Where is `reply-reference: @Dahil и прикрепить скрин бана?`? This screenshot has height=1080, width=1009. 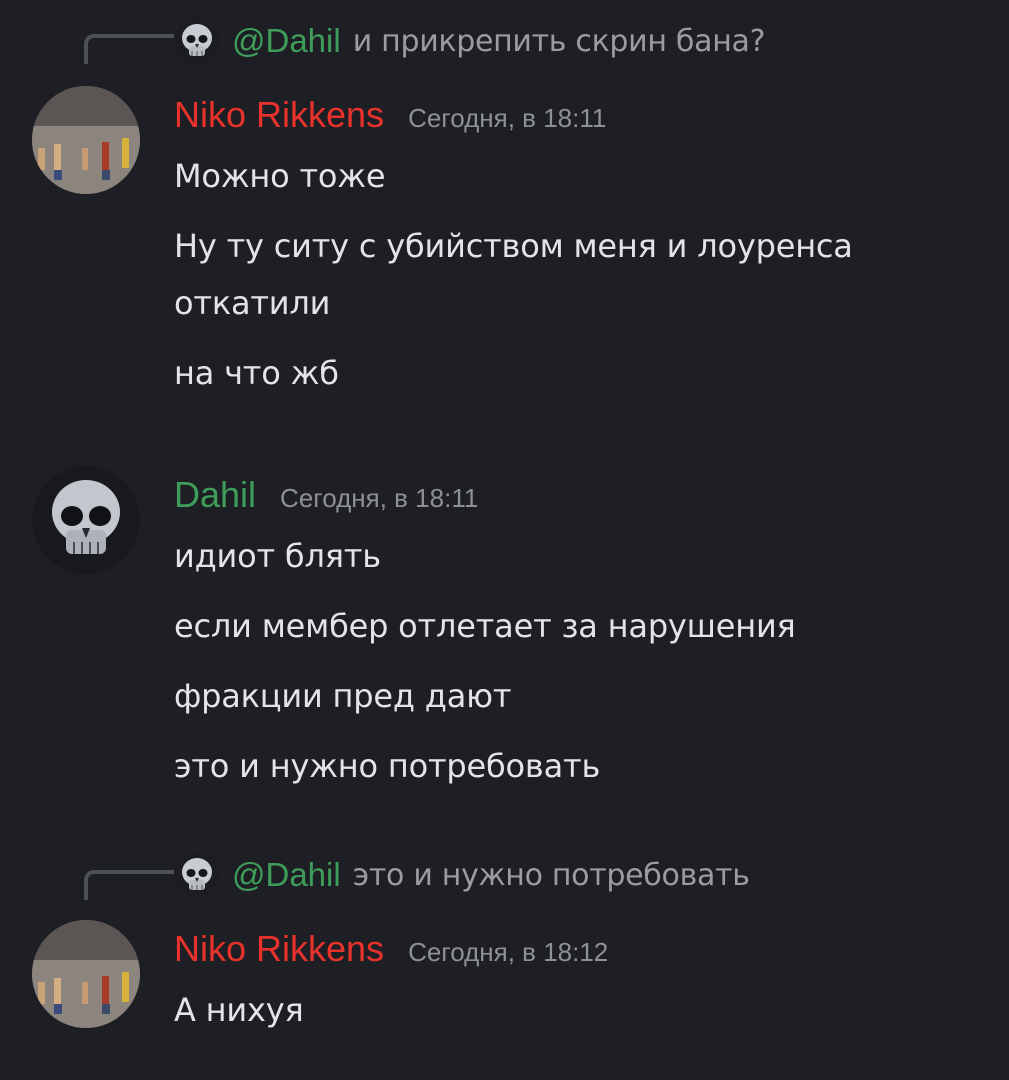 reply-reference: @Dahil и прикрепить скрин бана? is located at coordinates (470, 41).